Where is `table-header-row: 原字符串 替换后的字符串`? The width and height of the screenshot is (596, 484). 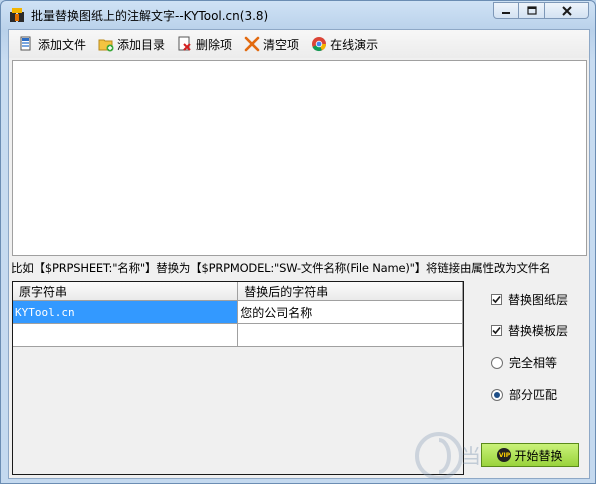
table-header-row: 原字符串 替换后的字符串 is located at coordinates (238, 291).